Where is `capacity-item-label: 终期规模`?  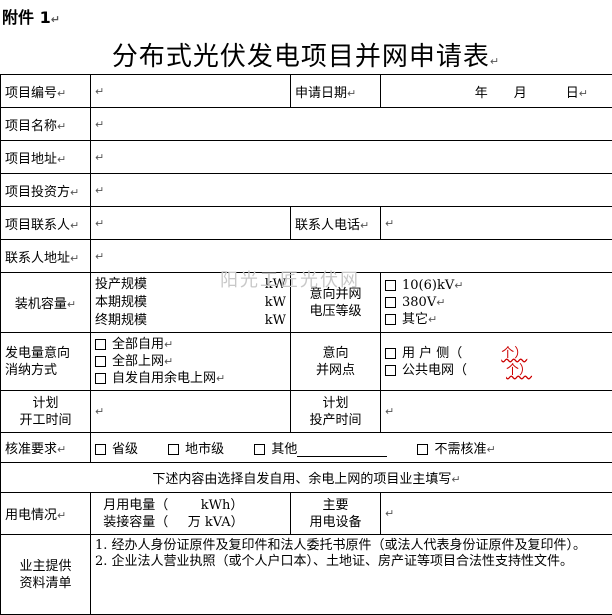 capacity-item-label: 终期规模 is located at coordinates (178, 320).